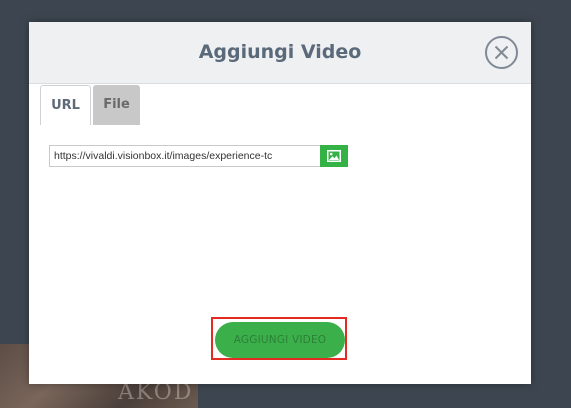  I want to click on tab-file: File, so click(116, 105).